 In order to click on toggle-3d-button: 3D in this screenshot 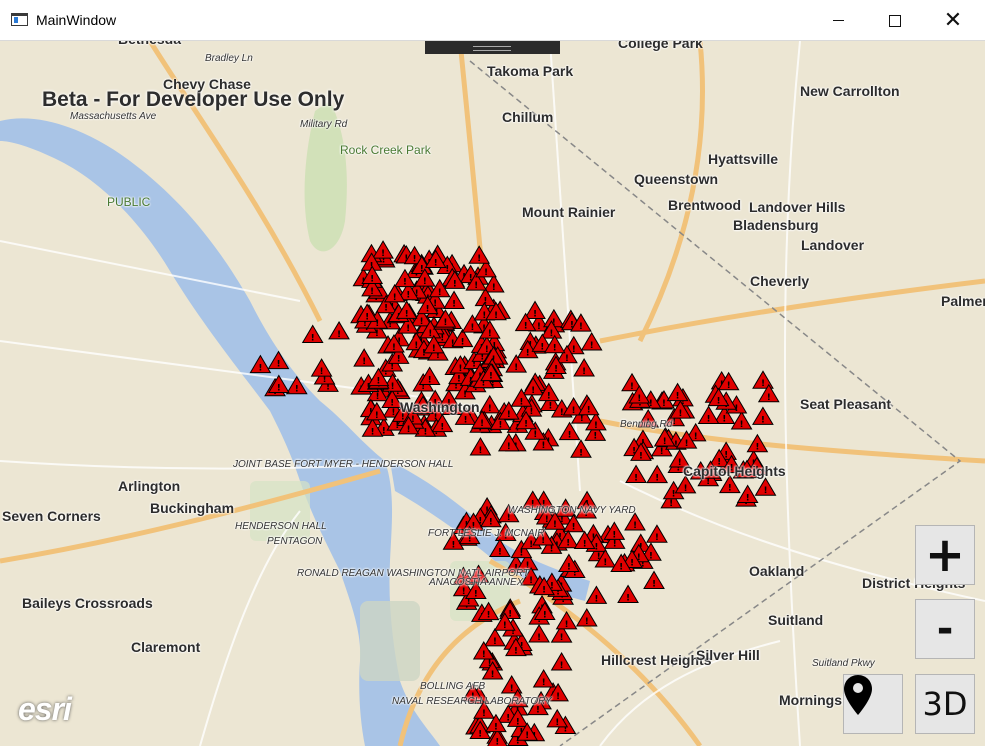, I will do `click(945, 704)`.